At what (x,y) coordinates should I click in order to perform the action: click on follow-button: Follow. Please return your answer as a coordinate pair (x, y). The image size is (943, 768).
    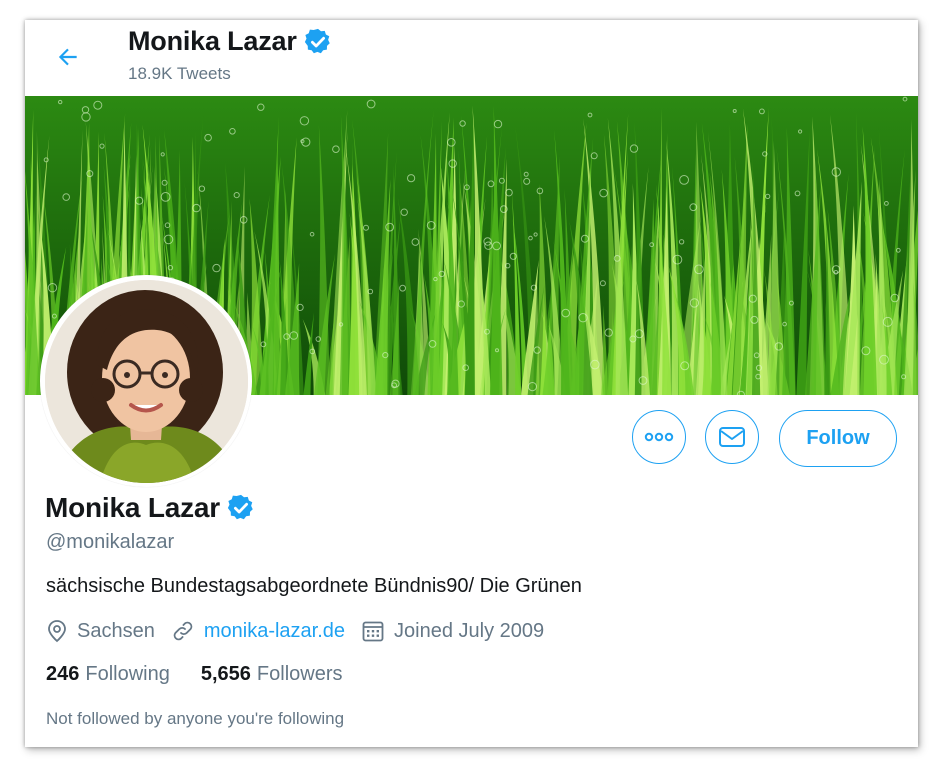
    Looking at the image, I should click on (838, 438).